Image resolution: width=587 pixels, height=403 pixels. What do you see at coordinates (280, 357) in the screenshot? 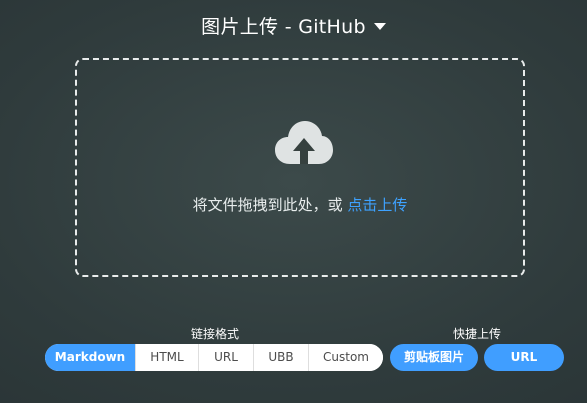
I see `format-option-ubb: UBB` at bounding box center [280, 357].